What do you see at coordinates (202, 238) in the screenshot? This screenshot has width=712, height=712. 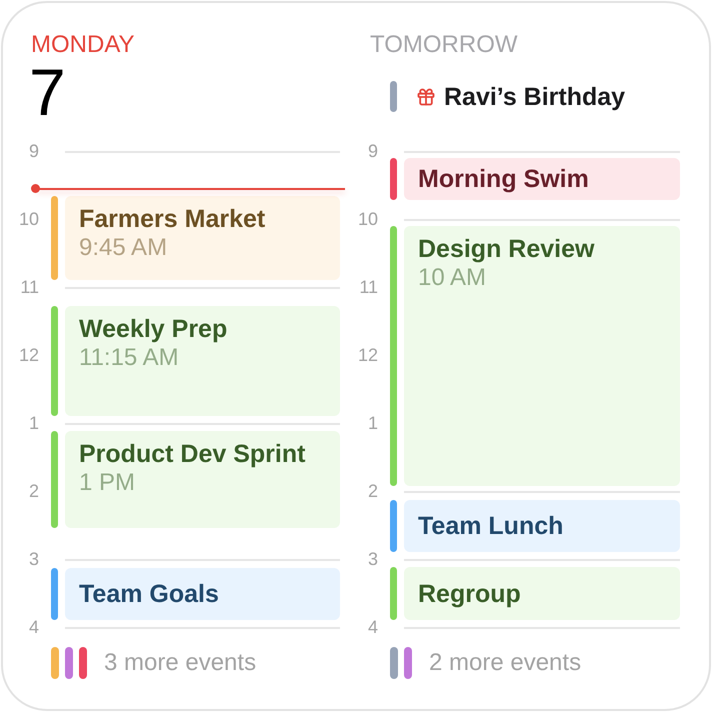 I see `event-card: Farmers Market 9:45 AM` at bounding box center [202, 238].